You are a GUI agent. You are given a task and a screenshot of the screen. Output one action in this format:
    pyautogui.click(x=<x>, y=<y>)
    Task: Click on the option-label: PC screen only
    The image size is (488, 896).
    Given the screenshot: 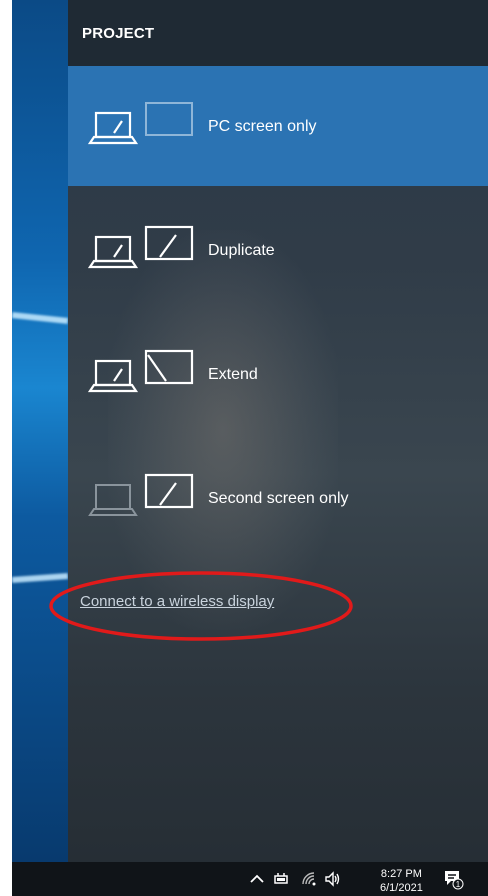 What is the action you would take?
    pyautogui.click(x=262, y=126)
    